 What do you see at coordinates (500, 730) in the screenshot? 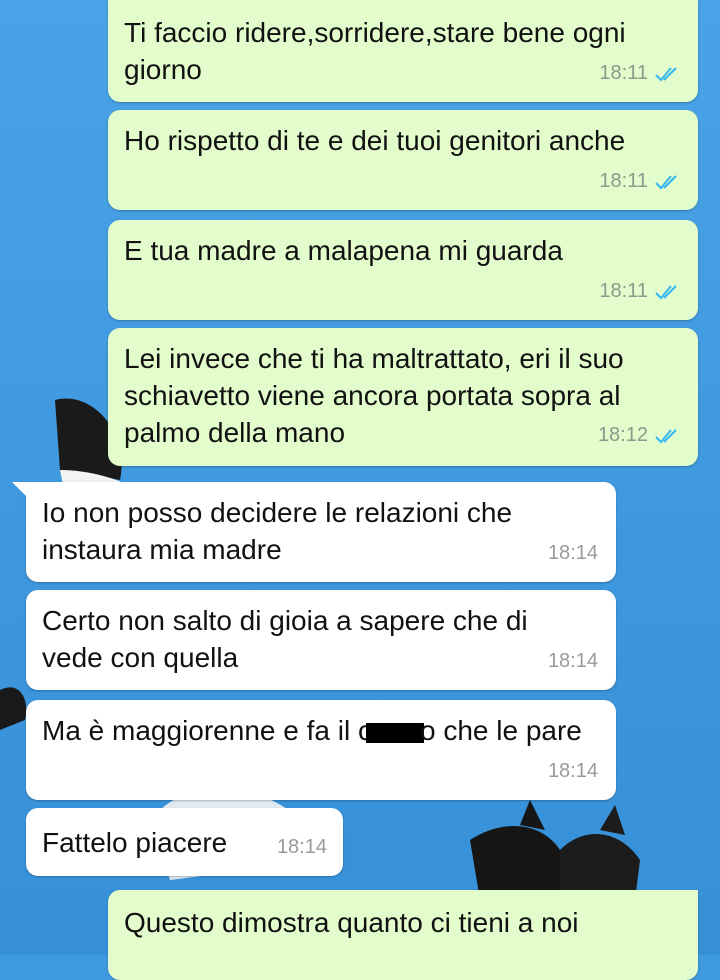
I see `message-text-after: o che le pare` at bounding box center [500, 730].